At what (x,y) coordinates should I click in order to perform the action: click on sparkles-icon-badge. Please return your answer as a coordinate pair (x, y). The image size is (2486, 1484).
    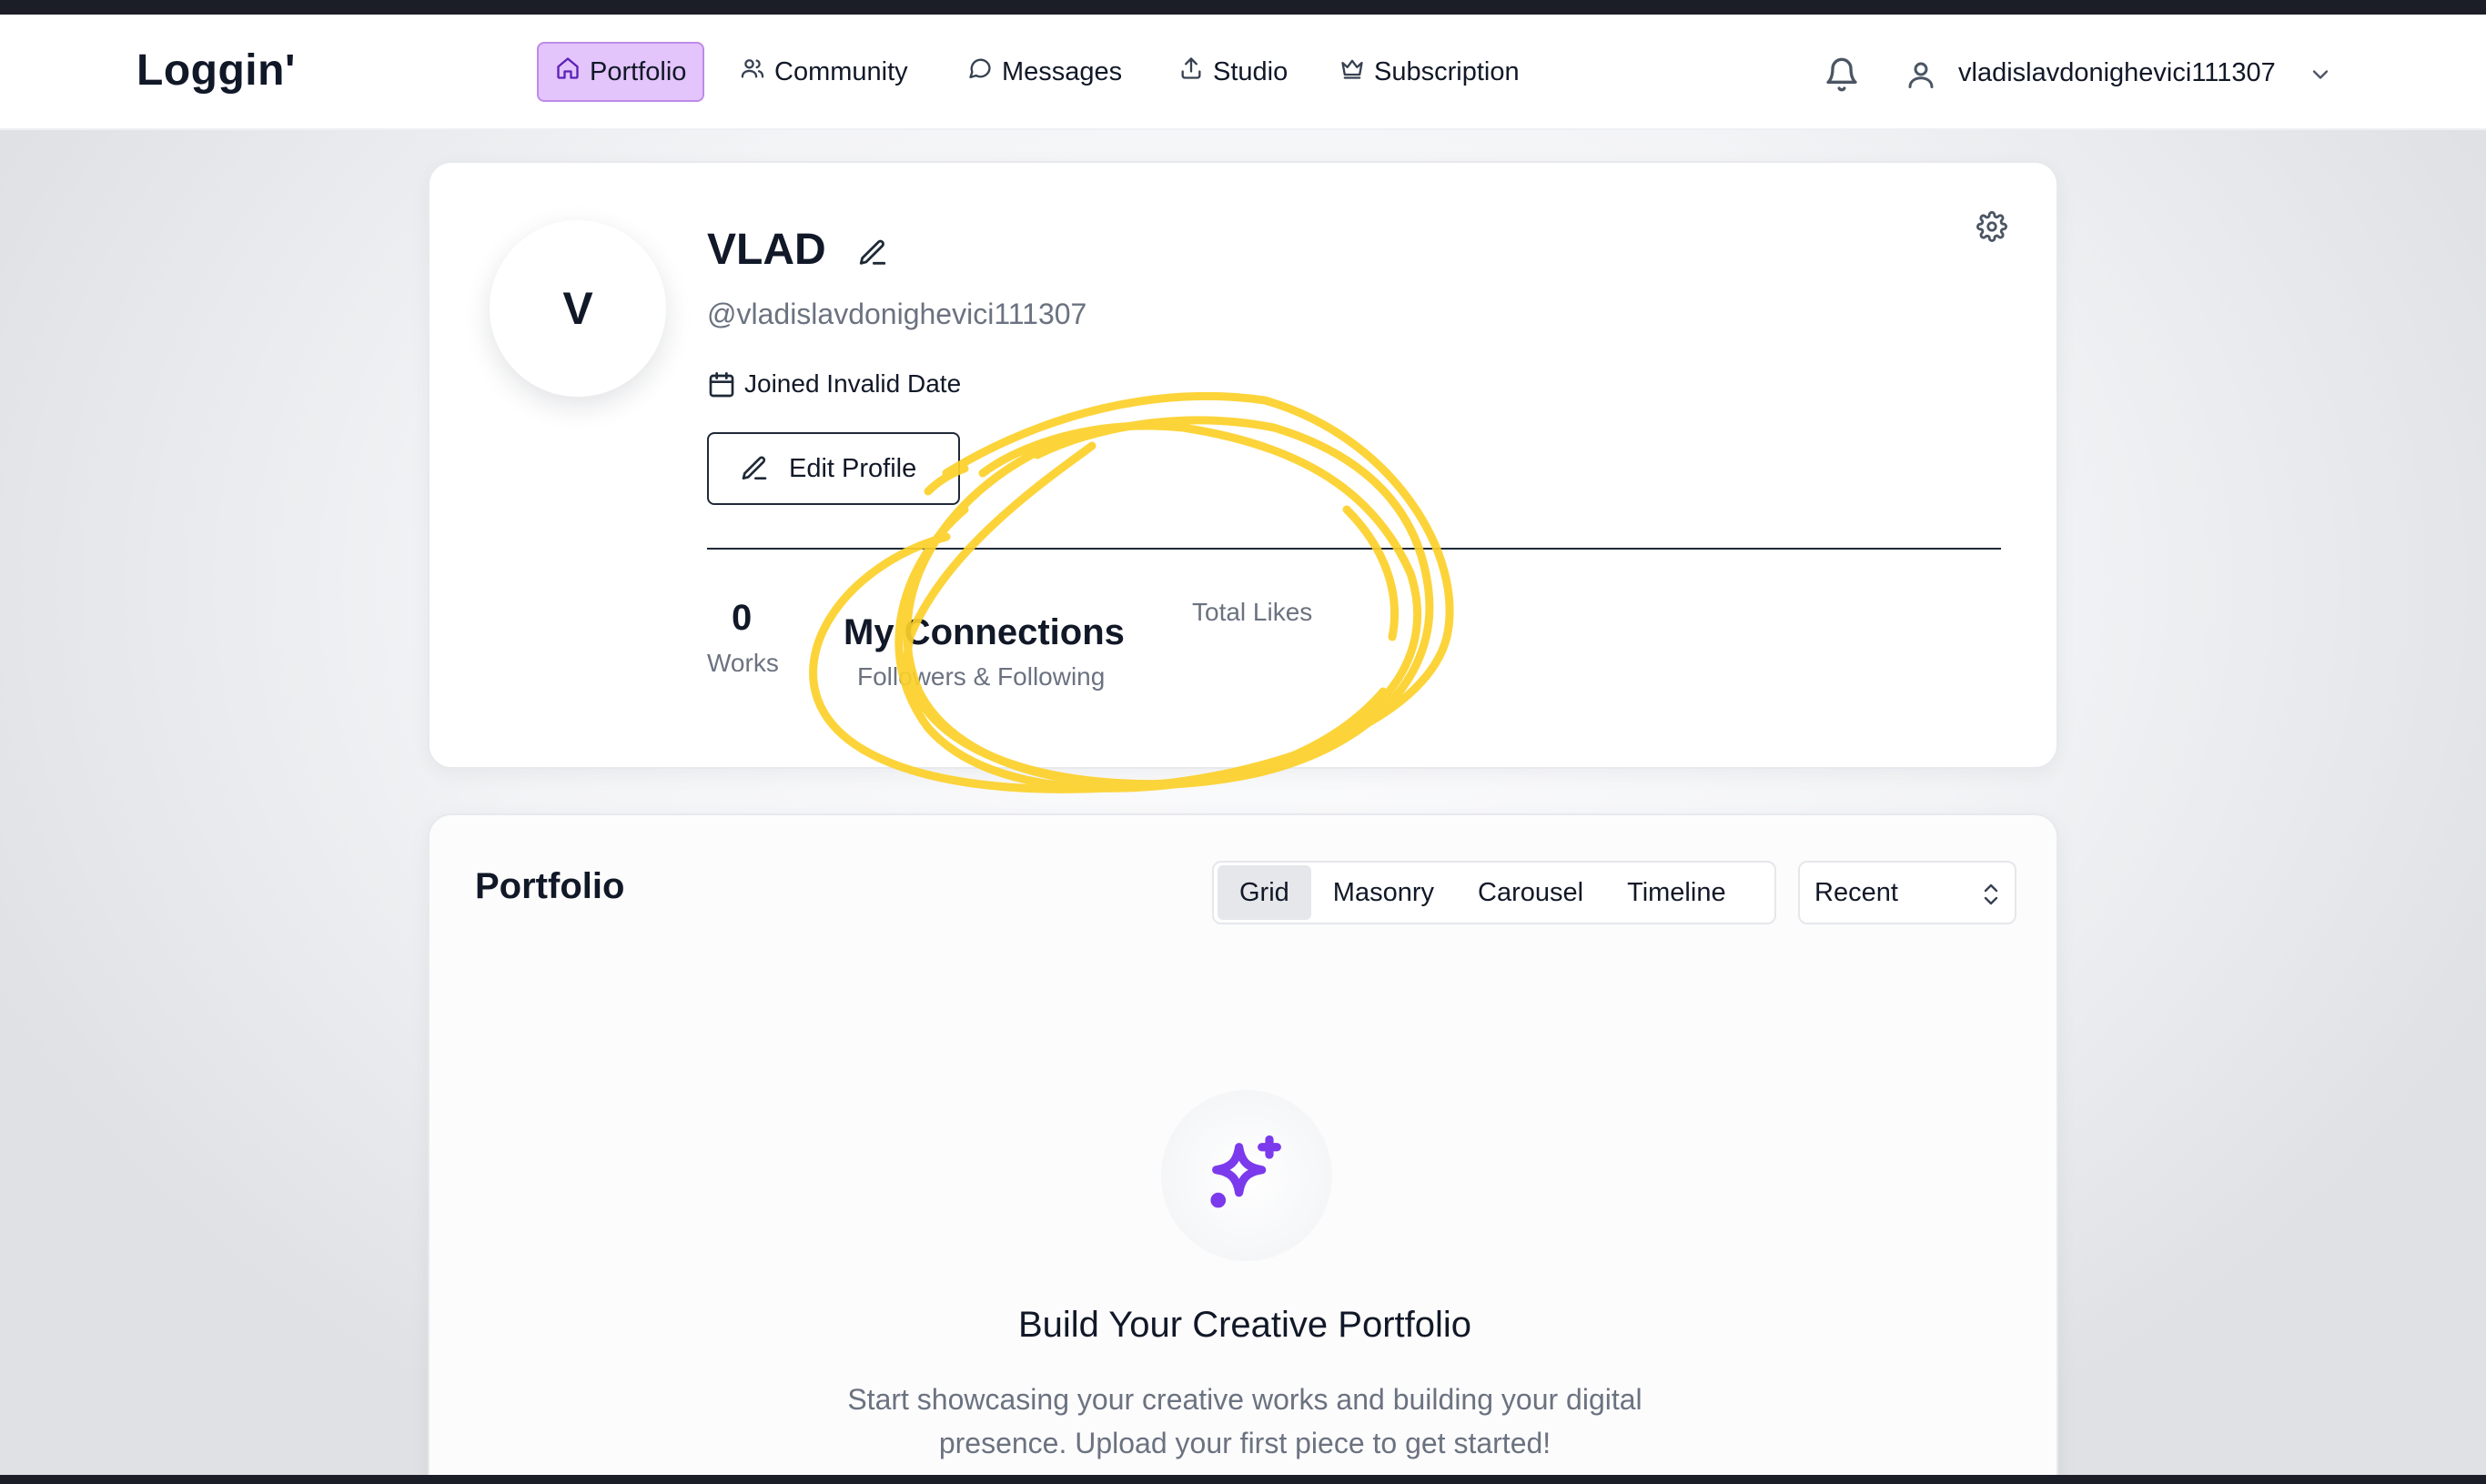
    Looking at the image, I should click on (1246, 1175).